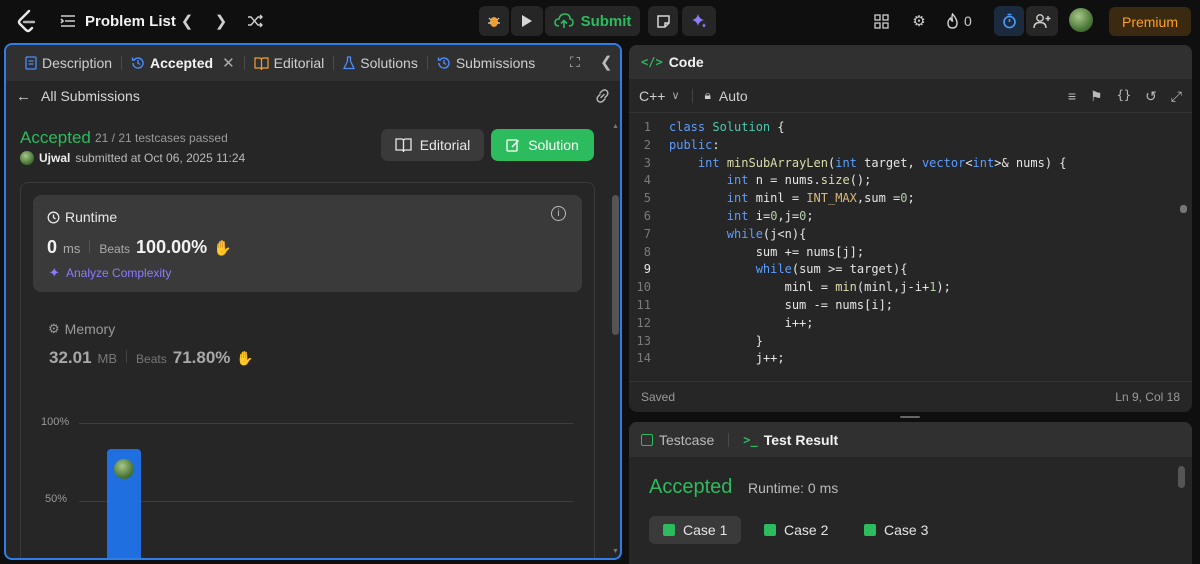 This screenshot has width=1200, height=564. Describe the element at coordinates (115, 249) in the screenshot. I see `runtime-beats-label: Beats` at that location.